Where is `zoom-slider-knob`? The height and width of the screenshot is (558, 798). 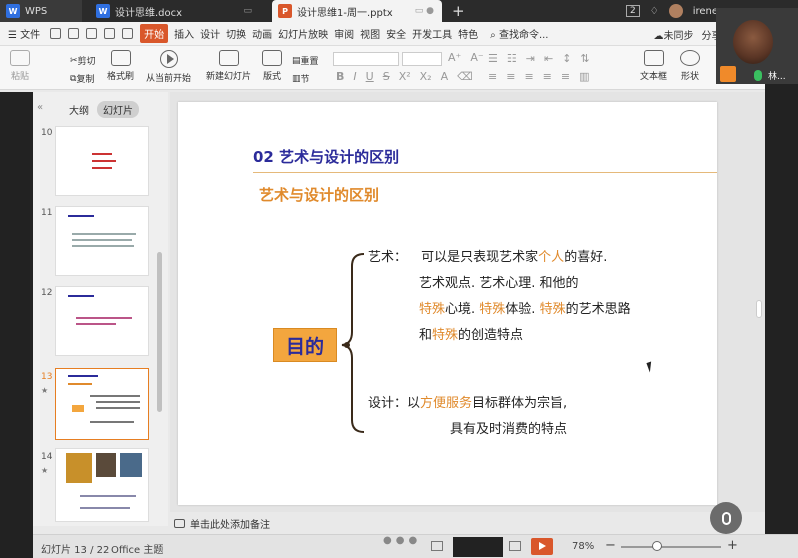
zoom-slider-knob is located at coordinates (657, 546).